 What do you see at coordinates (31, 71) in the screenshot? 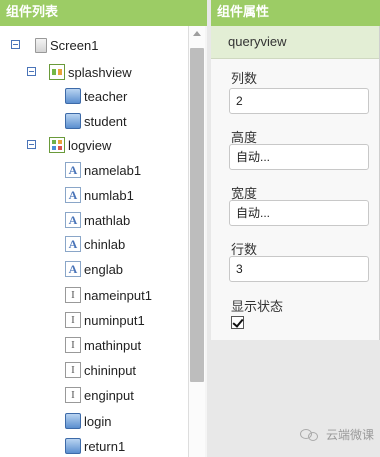
I see `collapse-toggle-splashview` at bounding box center [31, 71].